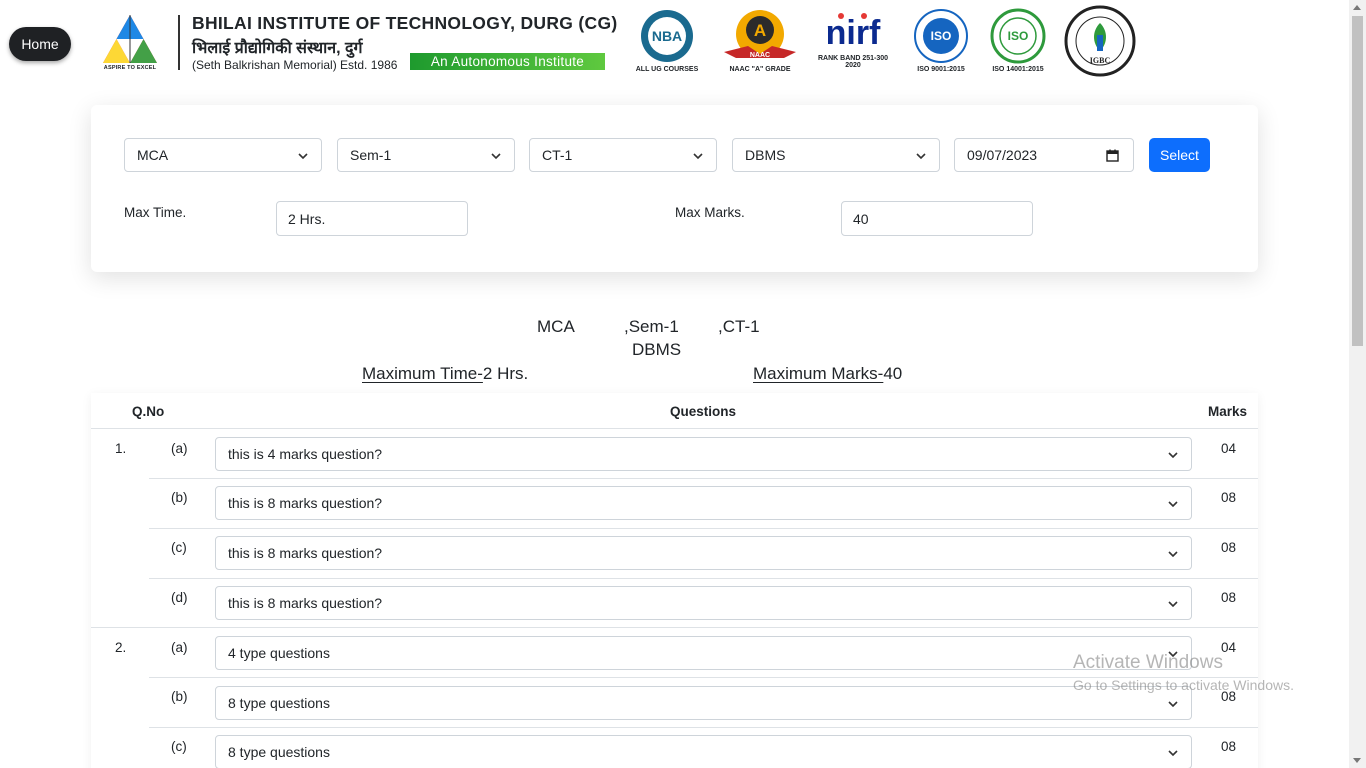 This screenshot has width=1366, height=768. Describe the element at coordinates (623, 155) in the screenshot. I see `test-select: CT-1` at that location.